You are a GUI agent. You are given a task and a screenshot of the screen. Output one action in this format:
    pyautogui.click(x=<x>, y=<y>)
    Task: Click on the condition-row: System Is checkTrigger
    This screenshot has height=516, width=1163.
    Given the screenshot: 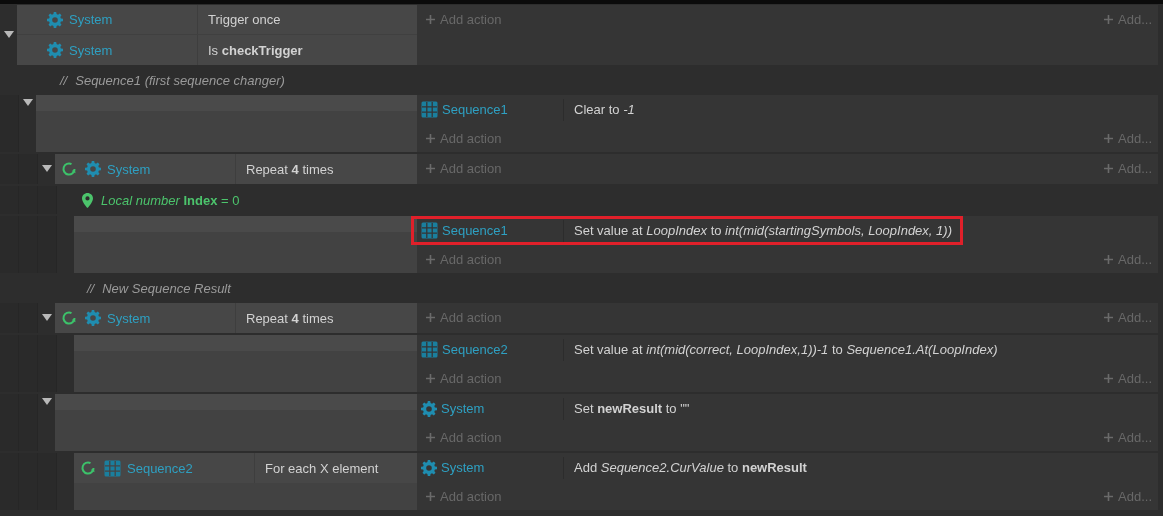 What is the action you would take?
    pyautogui.click(x=217, y=50)
    